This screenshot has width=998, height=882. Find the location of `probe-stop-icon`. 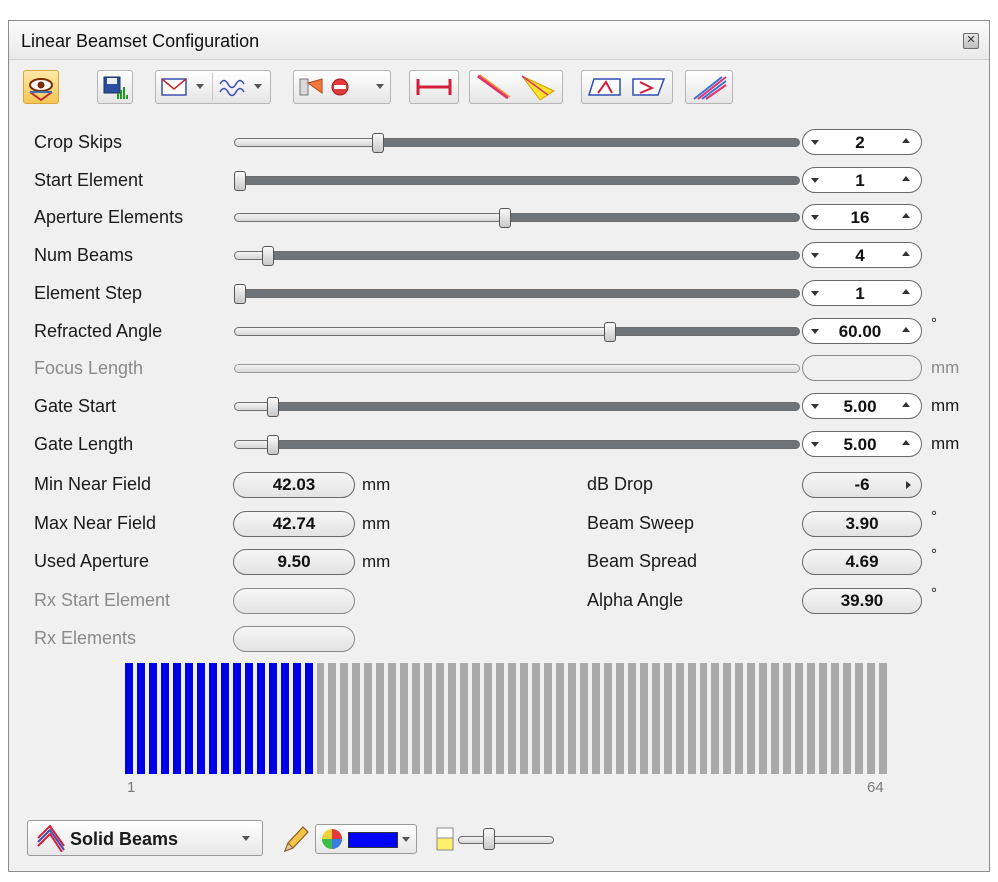

probe-stop-icon is located at coordinates (324, 87).